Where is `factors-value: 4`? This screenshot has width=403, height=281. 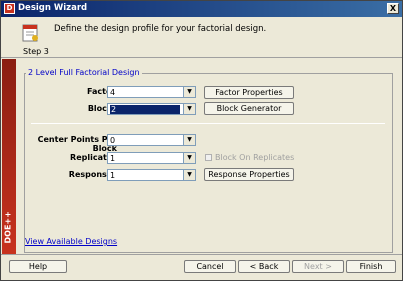 factors-value: 4 is located at coordinates (113, 92).